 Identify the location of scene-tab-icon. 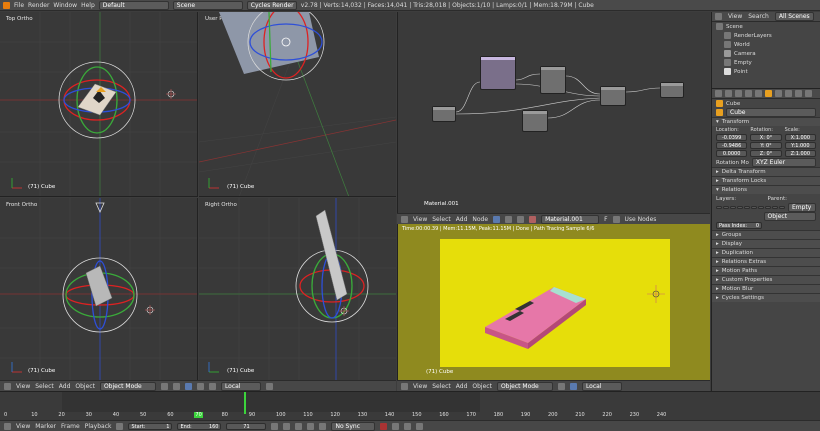
(748, 93).